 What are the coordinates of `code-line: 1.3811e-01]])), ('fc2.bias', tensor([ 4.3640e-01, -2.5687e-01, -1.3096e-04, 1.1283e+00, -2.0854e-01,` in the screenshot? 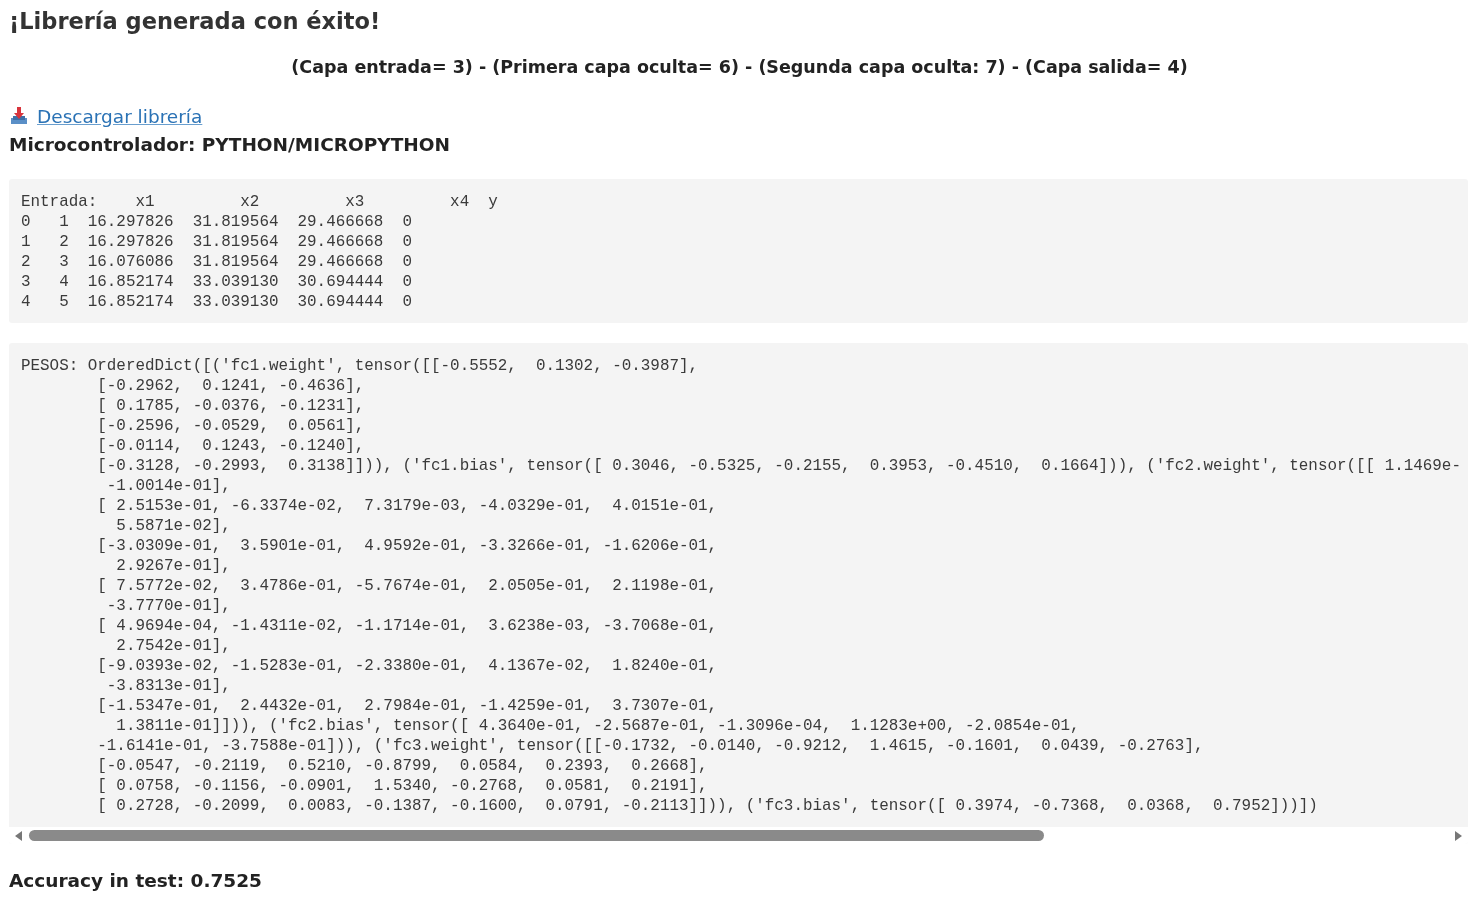 It's located at (597, 726).